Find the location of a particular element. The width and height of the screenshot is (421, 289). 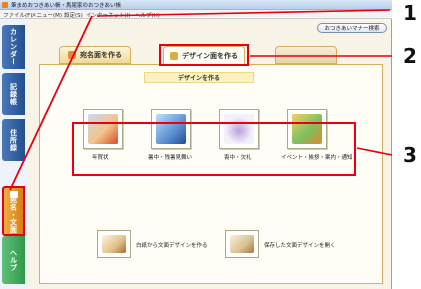

manner-search-button: おつきあいマナー検索 is located at coordinates (352, 28).